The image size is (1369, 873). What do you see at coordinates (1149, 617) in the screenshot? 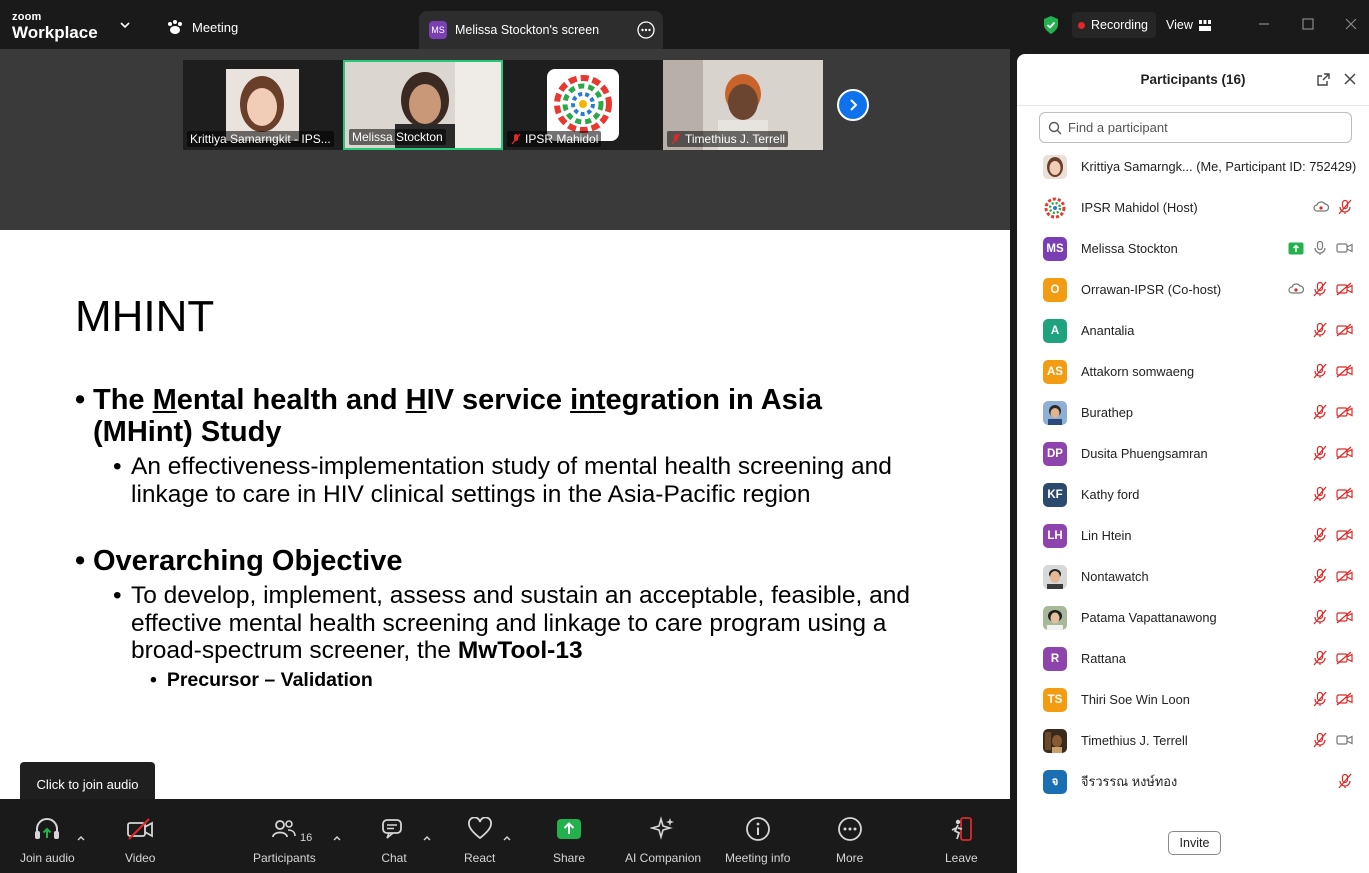
I see `participant-name: Patama Vapattanawong` at bounding box center [1149, 617].